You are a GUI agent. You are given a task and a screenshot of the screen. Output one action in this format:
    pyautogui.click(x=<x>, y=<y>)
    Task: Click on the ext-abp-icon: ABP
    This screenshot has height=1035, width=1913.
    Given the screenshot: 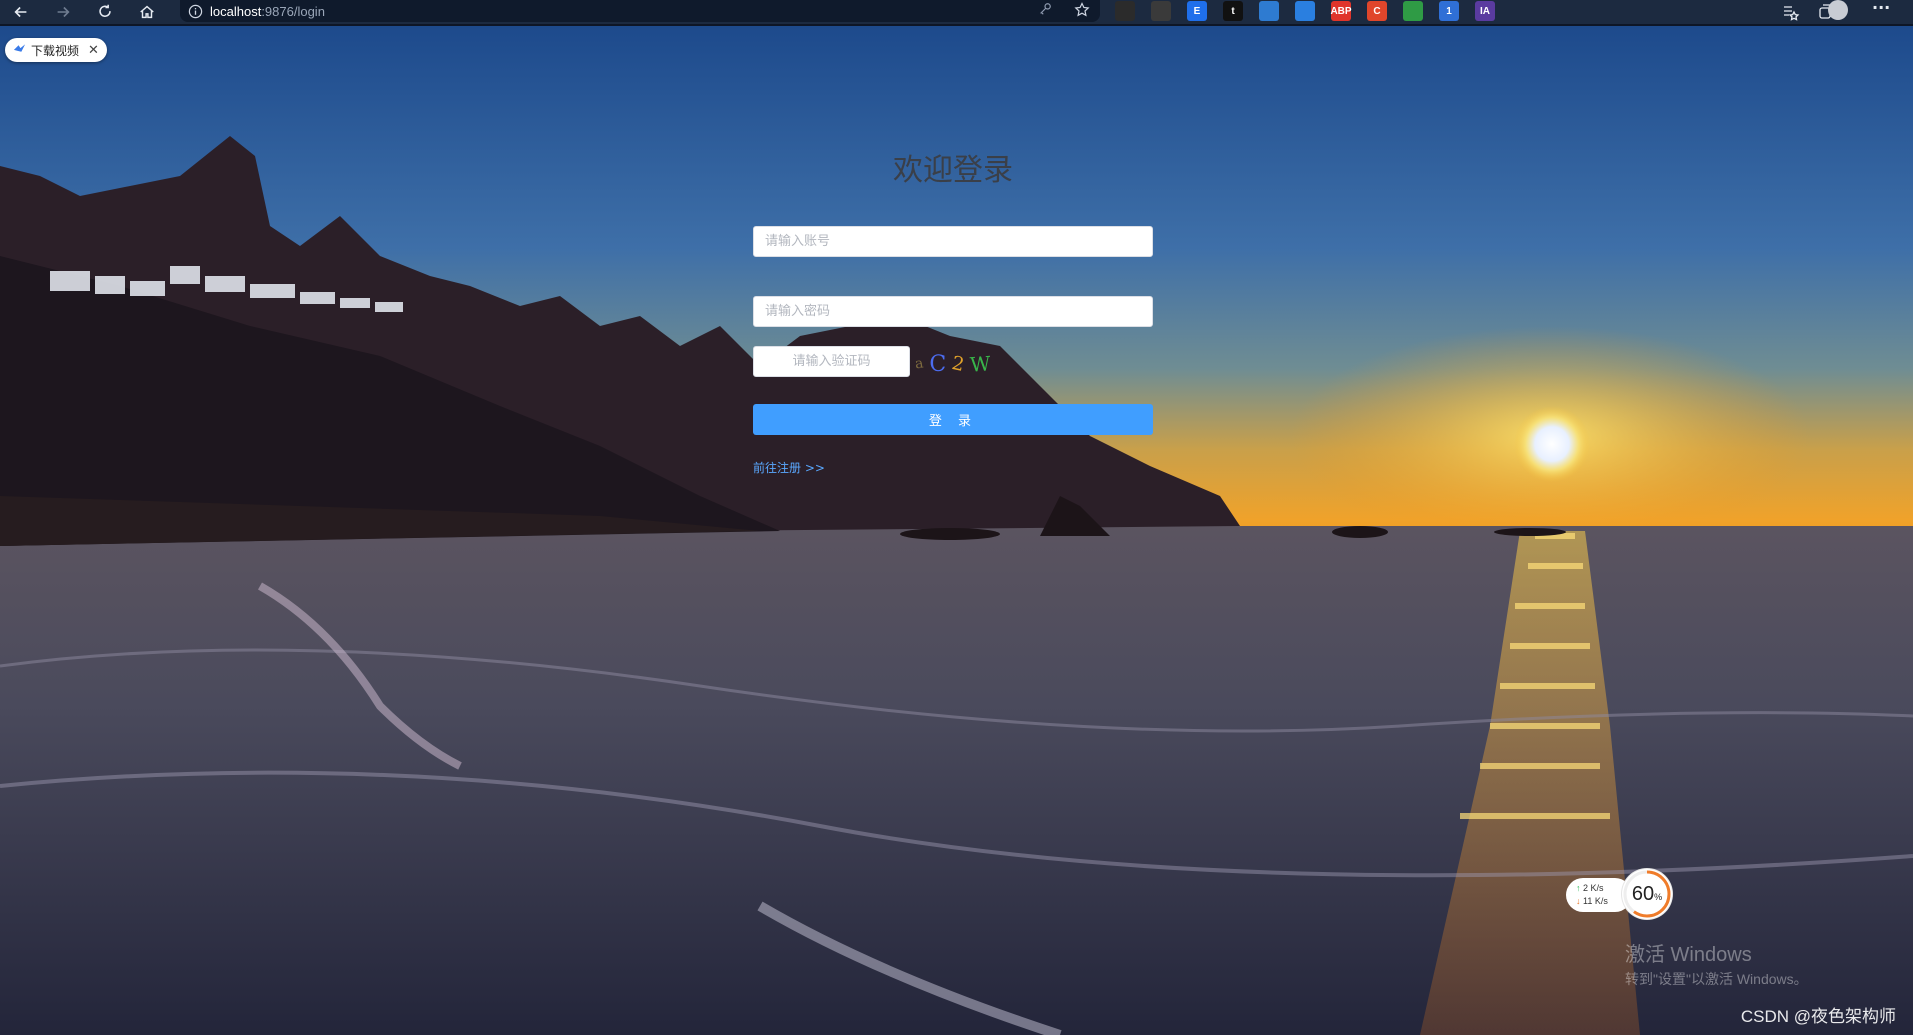 What is the action you would take?
    pyautogui.click(x=1341, y=11)
    